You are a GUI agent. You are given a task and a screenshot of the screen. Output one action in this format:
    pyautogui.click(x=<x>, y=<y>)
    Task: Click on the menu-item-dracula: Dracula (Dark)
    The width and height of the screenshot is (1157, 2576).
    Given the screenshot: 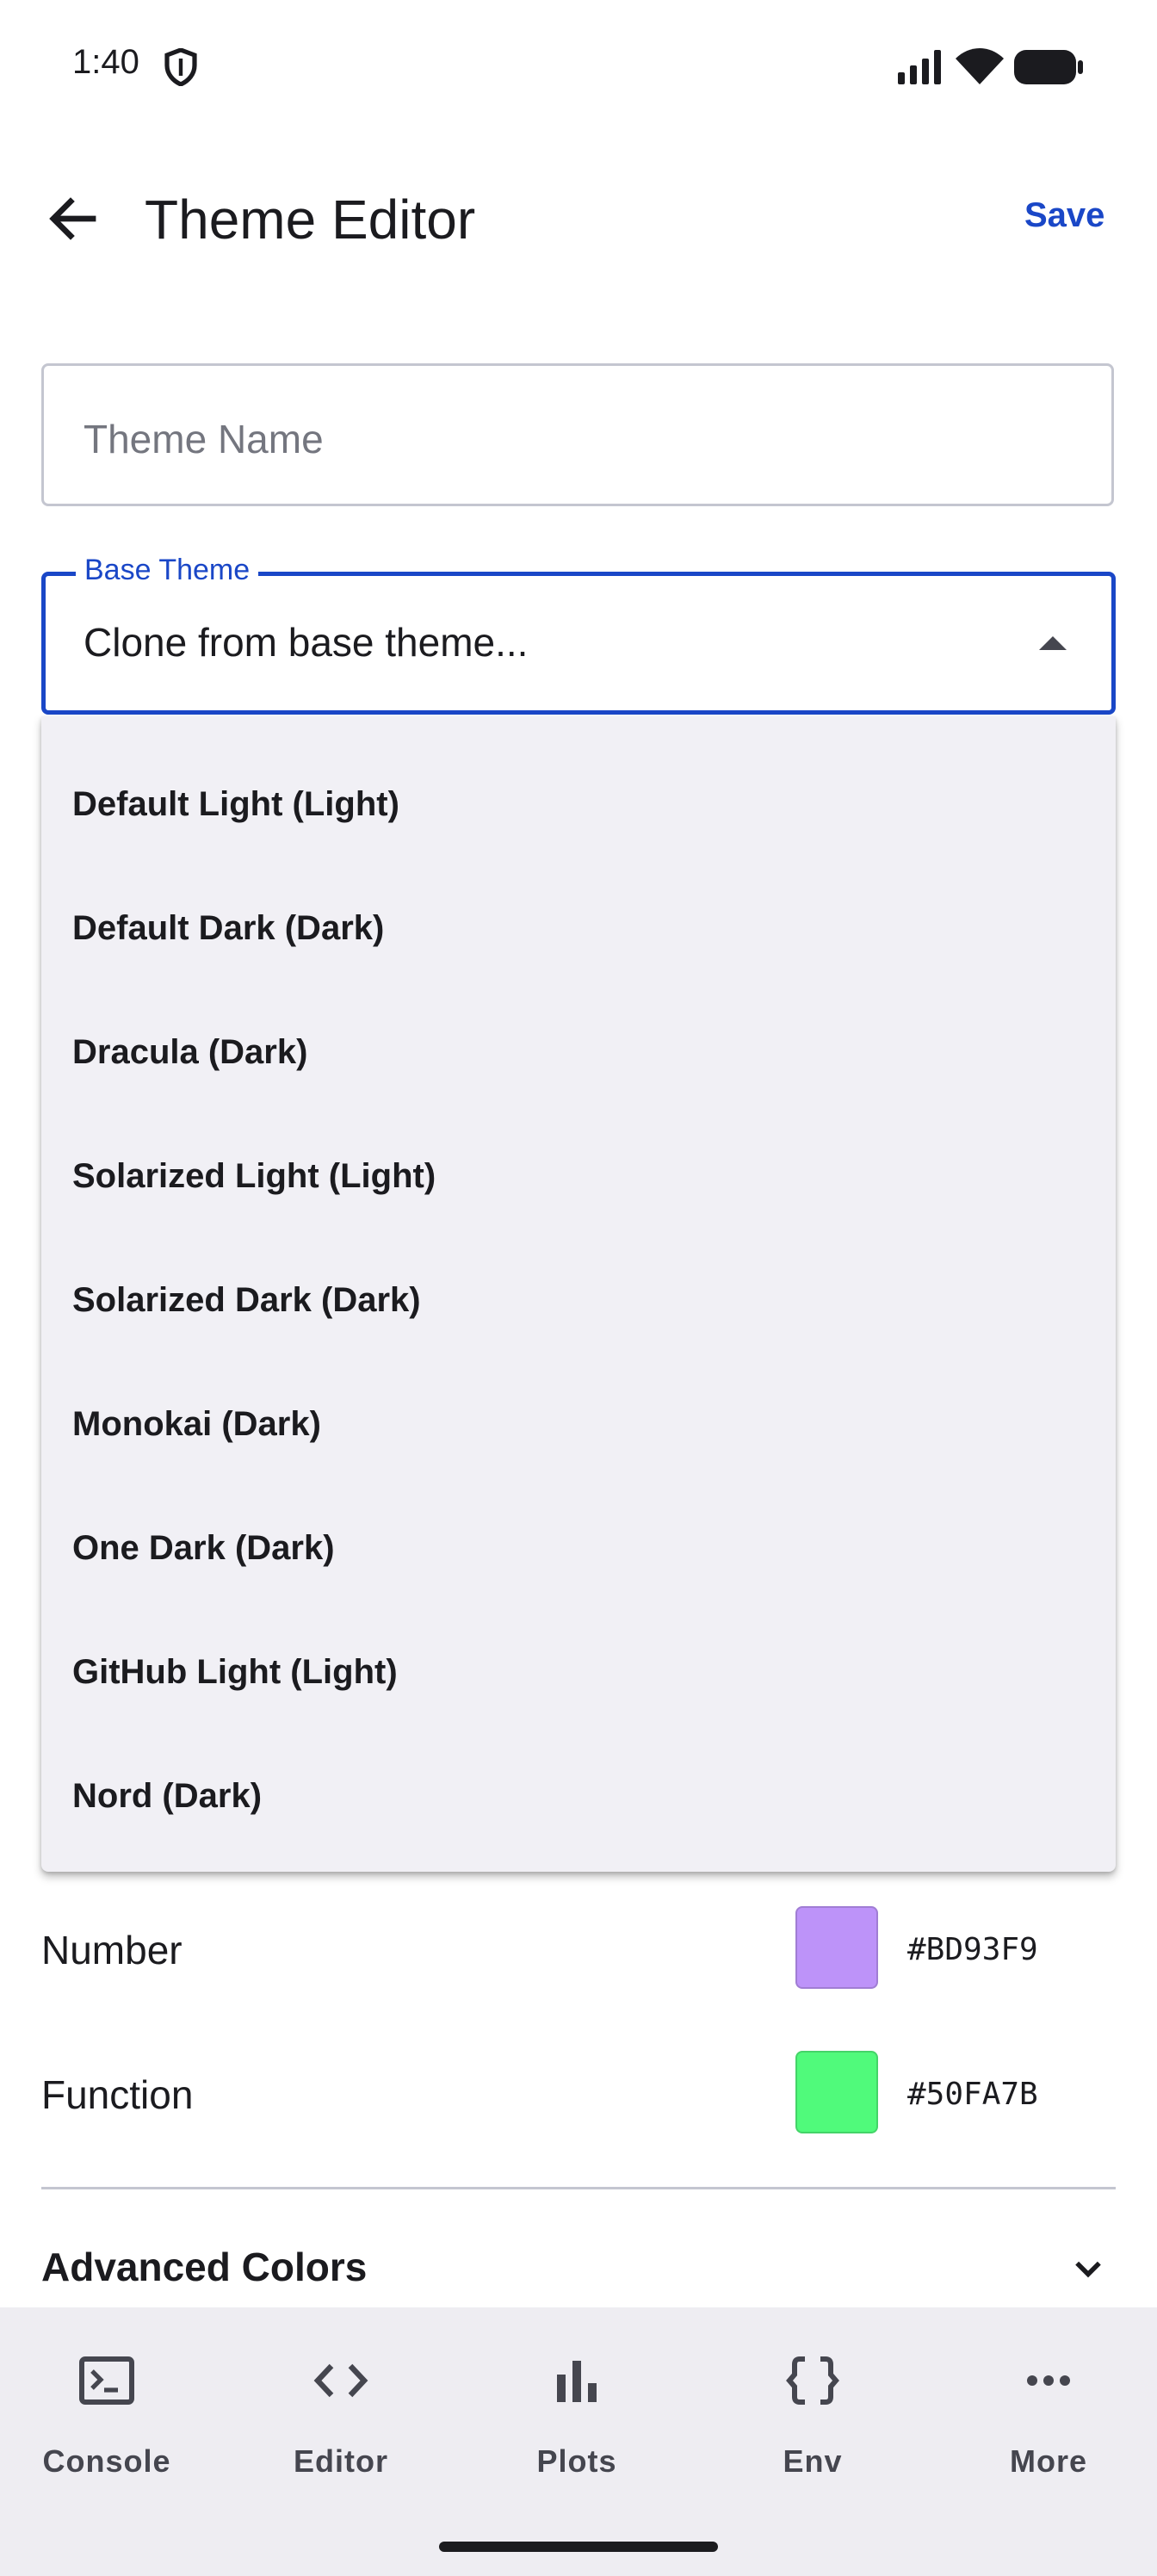 What is the action you would take?
    pyautogui.click(x=579, y=1052)
    